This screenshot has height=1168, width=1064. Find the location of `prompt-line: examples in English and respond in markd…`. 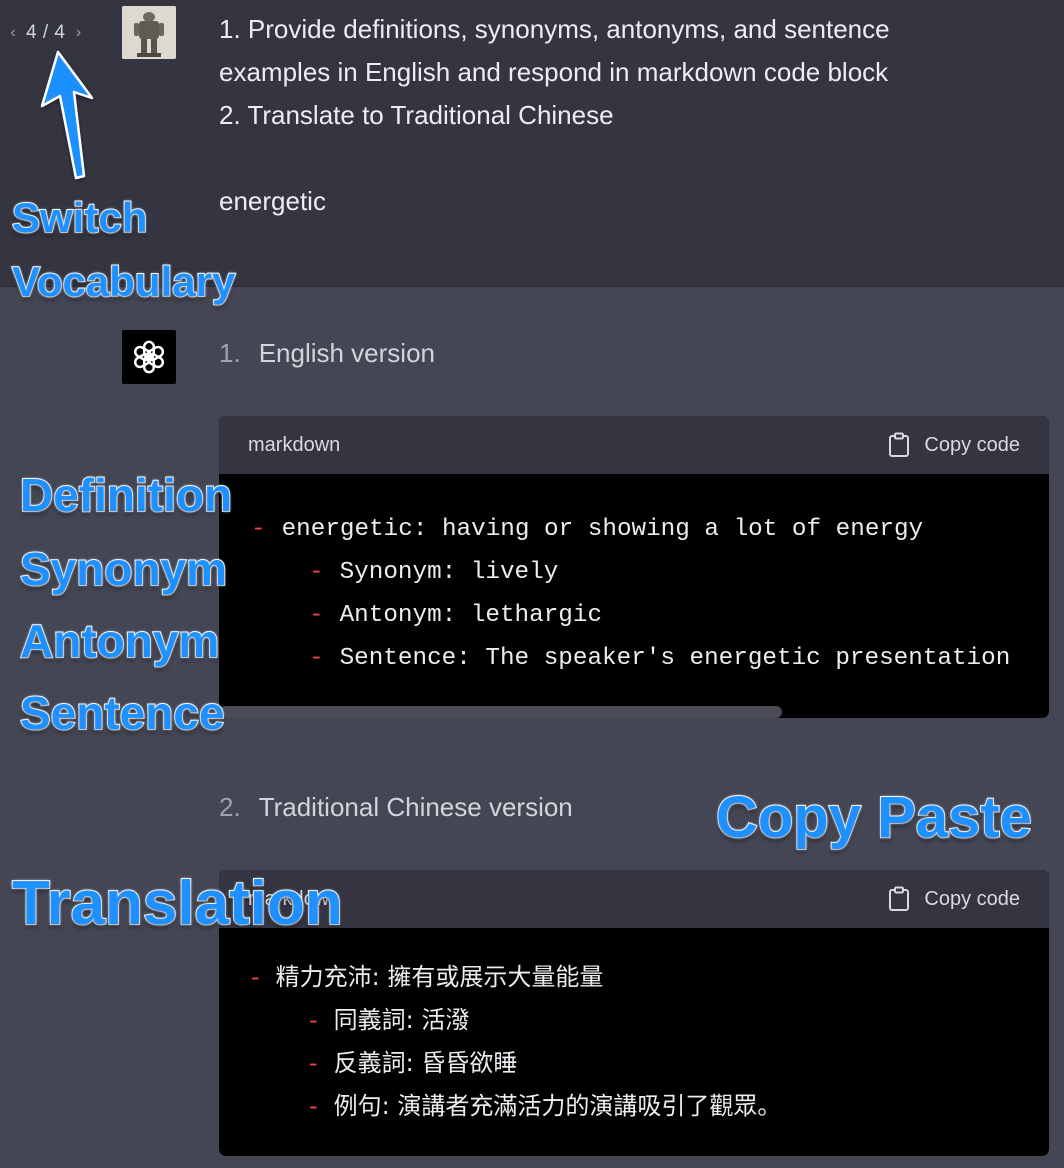

prompt-line: examples in English and respond in markd… is located at coordinates (554, 72).